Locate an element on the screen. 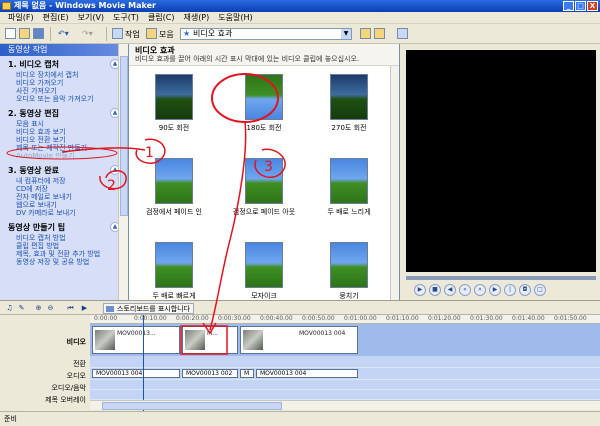 This screenshot has width=600, height=426. ruler-tick: 0:01:30.00 is located at coordinates (486, 318).